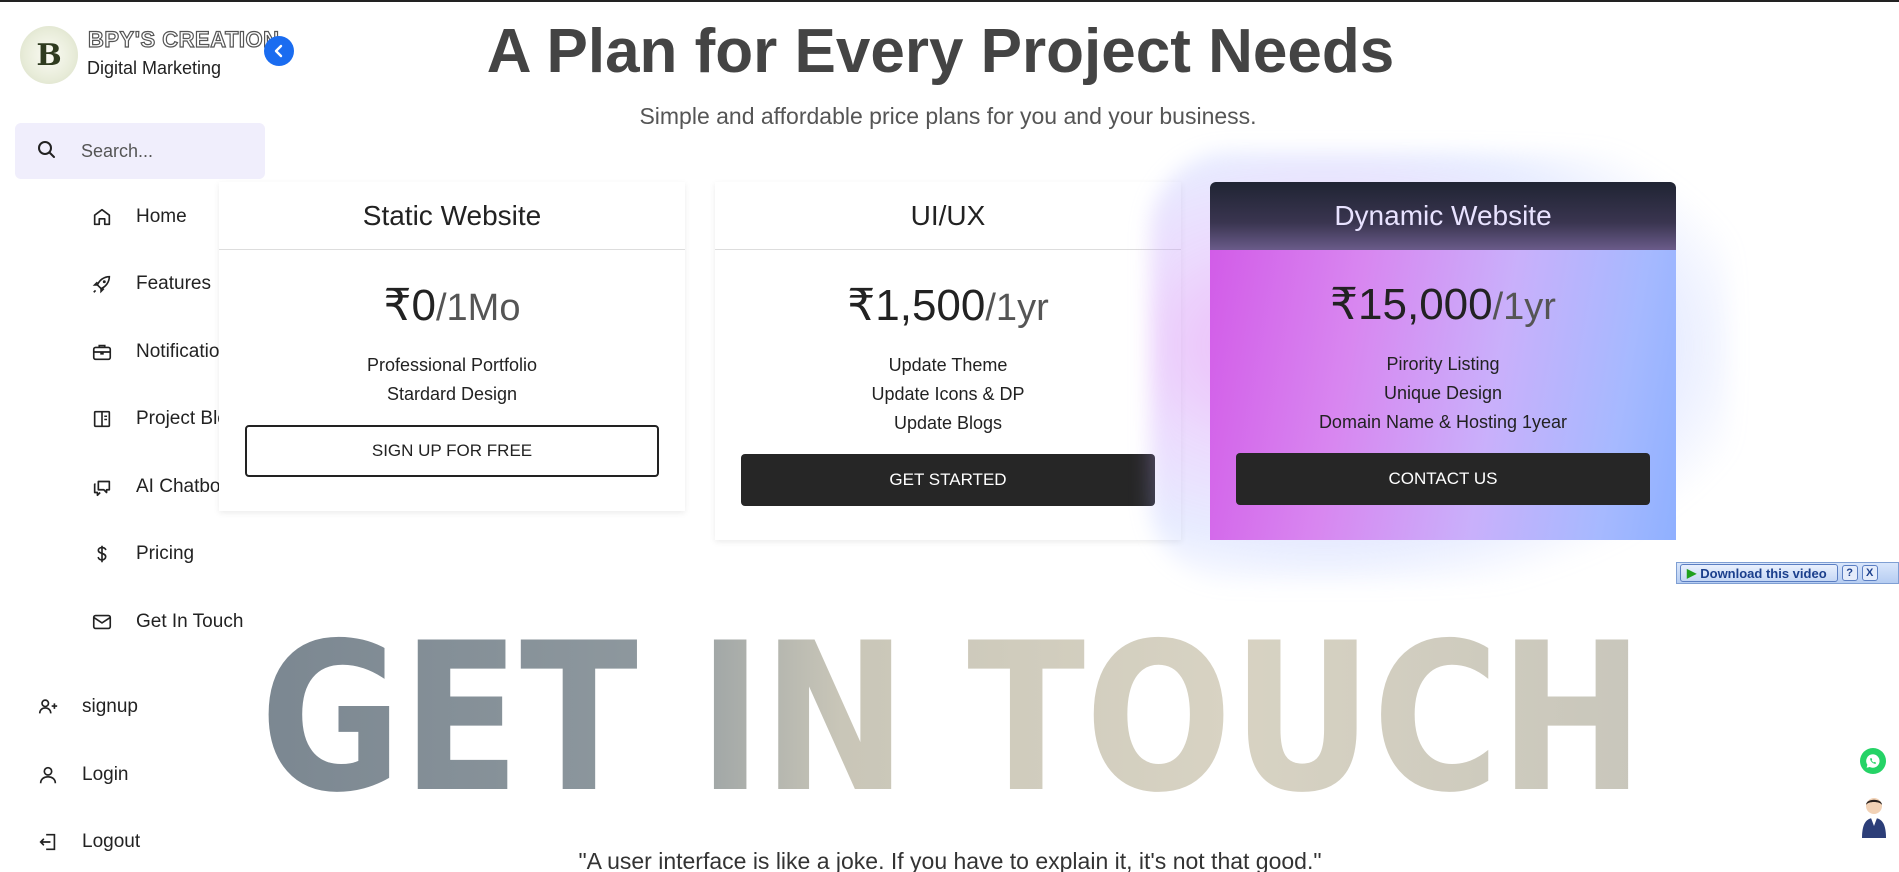  I want to click on signup-link: signup, so click(87, 707).